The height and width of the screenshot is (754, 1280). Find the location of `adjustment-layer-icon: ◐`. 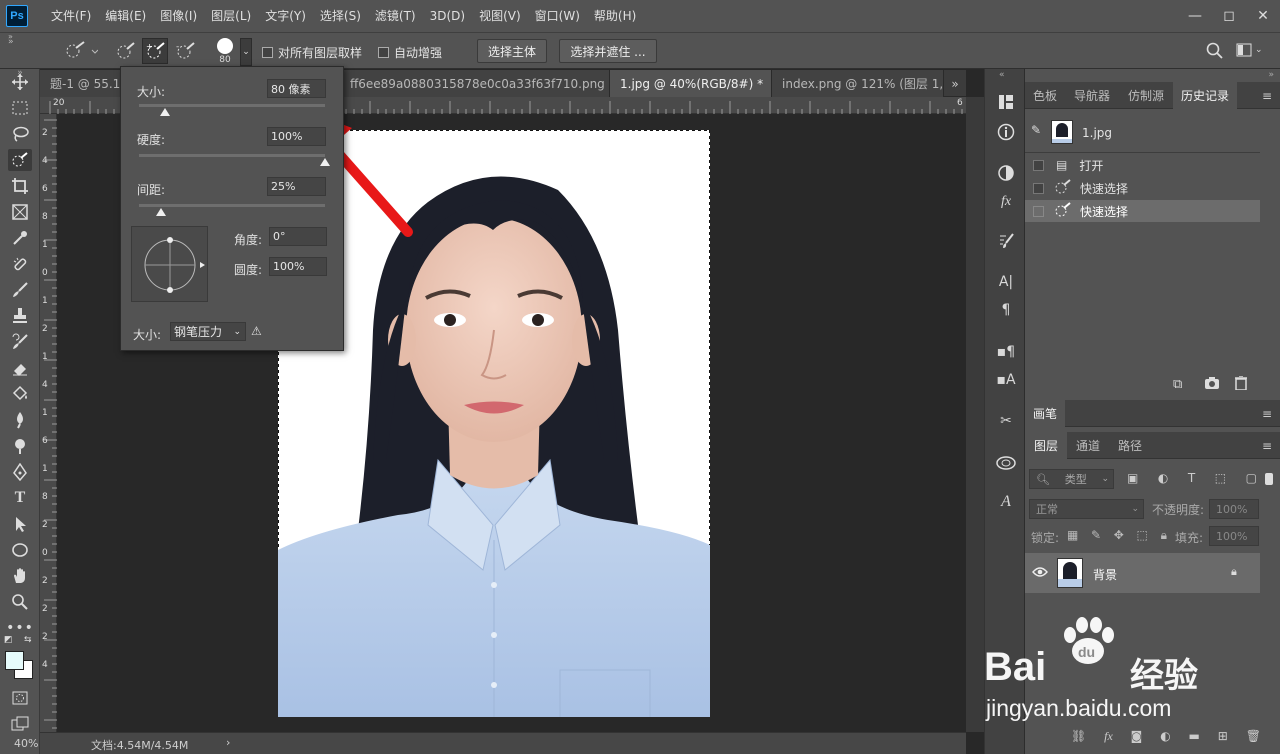

adjustment-layer-icon: ◐ is located at coordinates (1165, 736).